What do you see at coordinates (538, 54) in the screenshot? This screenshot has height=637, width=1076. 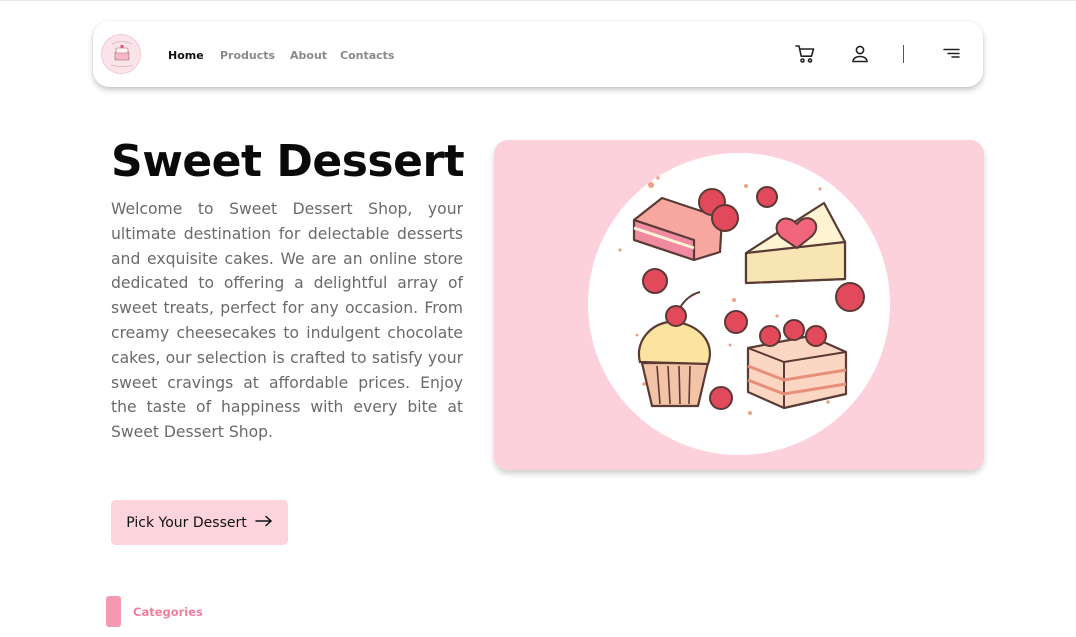 I see `navbar: Home Products About Contacts` at bounding box center [538, 54].